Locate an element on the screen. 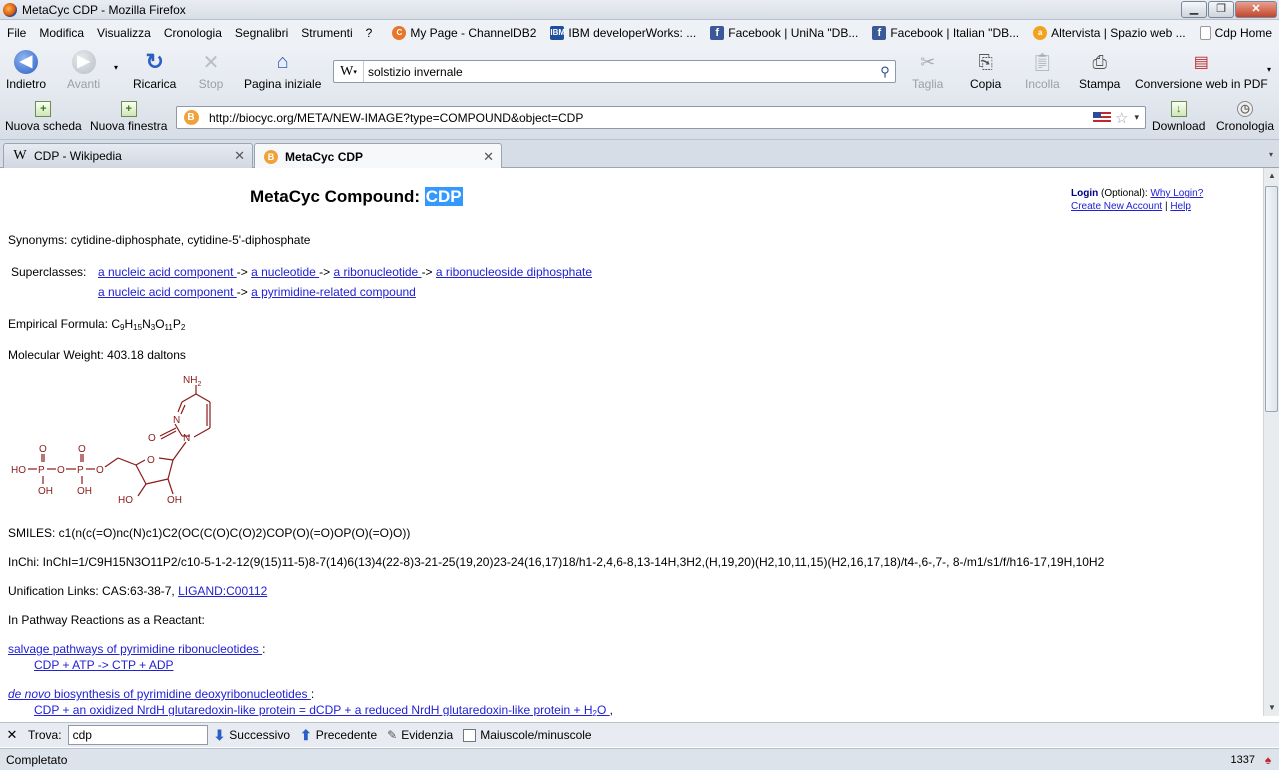 The height and width of the screenshot is (770, 1279). find-input is located at coordinates (137, 735).